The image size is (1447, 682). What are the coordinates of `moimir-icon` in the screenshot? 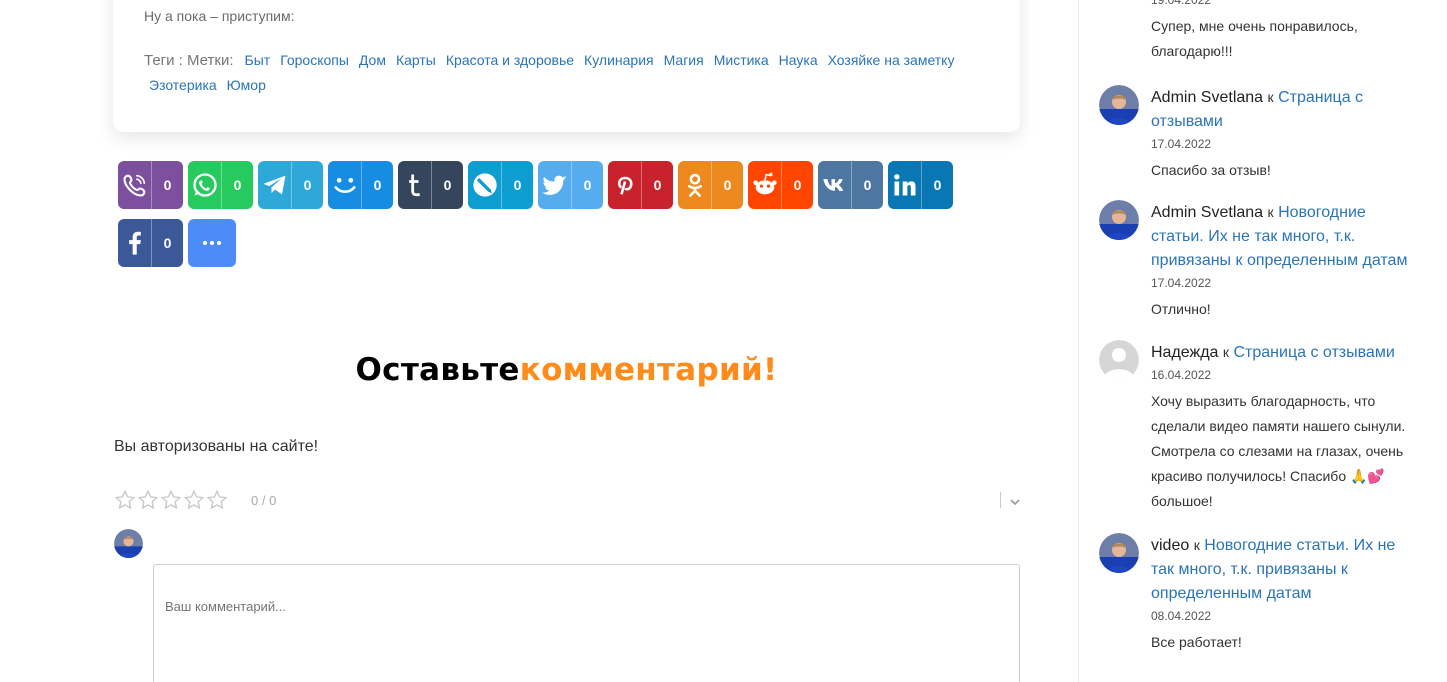 It's located at (345, 185).